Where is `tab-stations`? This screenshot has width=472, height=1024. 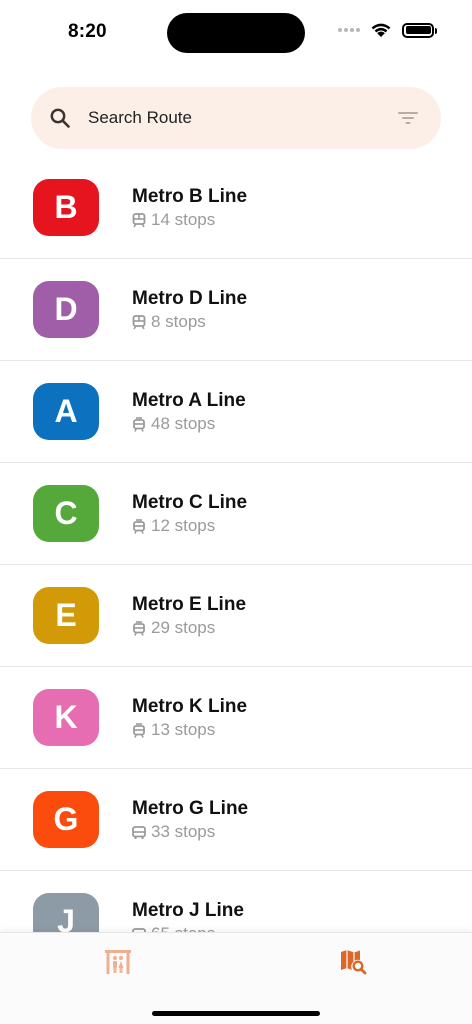
tab-stations is located at coordinates (118, 962).